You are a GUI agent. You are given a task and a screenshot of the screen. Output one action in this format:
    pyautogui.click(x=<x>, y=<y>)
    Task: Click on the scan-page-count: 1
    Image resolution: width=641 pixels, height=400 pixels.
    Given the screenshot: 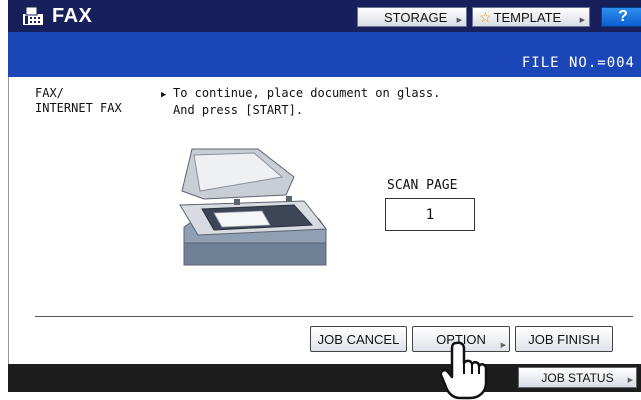 What is the action you would take?
    pyautogui.click(x=430, y=214)
    